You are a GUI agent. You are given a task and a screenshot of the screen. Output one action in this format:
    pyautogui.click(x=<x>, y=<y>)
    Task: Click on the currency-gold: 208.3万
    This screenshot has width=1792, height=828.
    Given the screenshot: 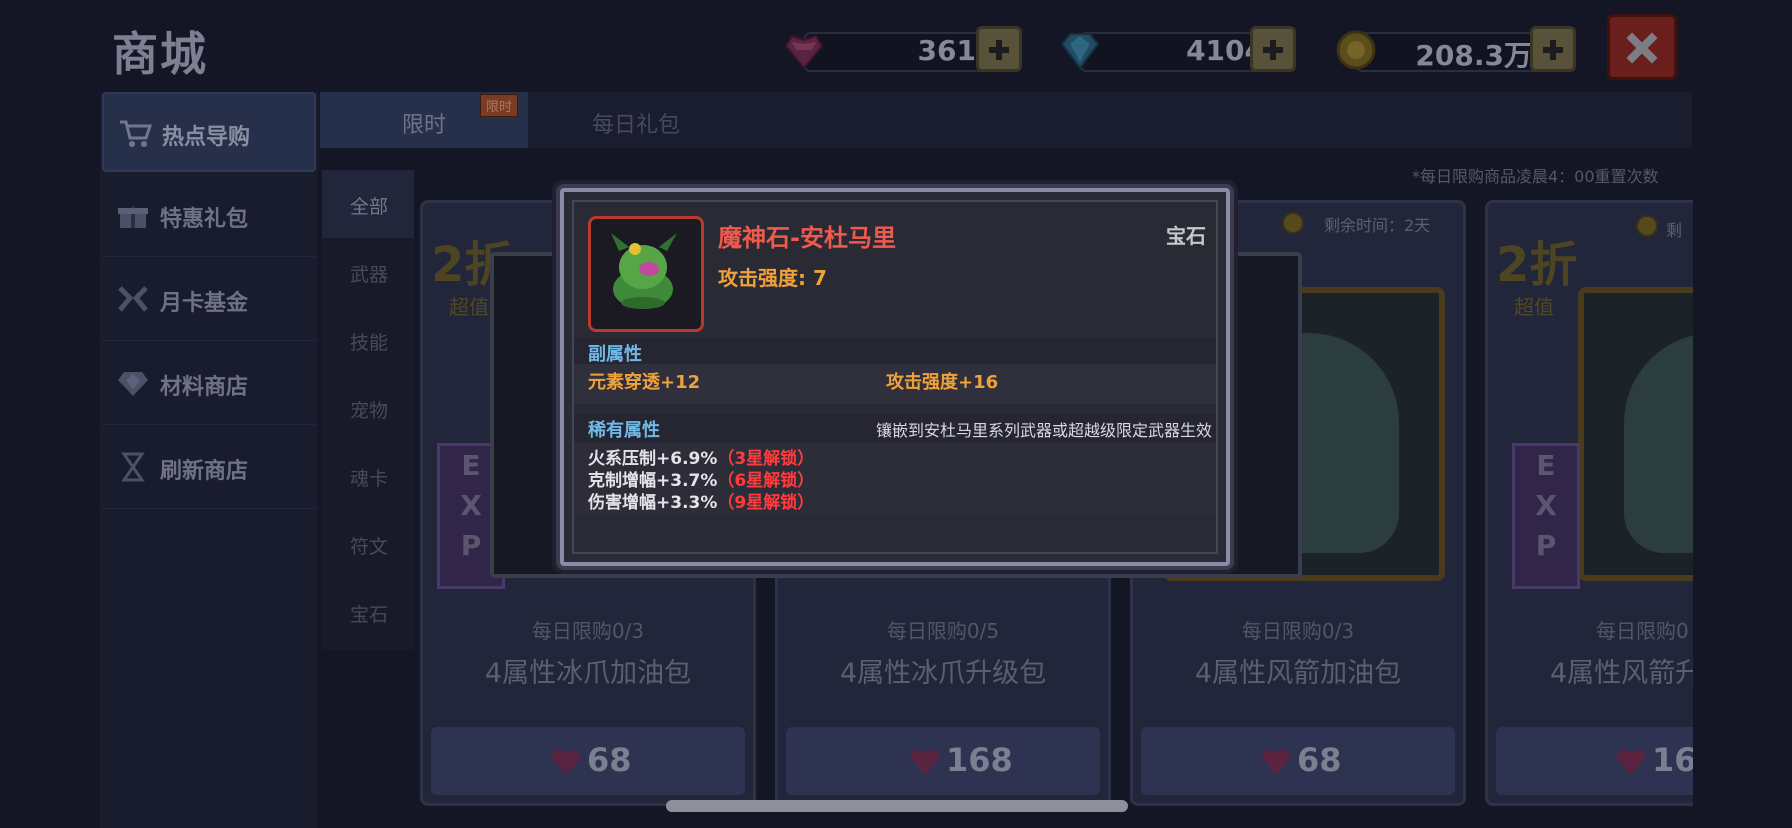 What is the action you would take?
    pyautogui.click(x=1455, y=50)
    